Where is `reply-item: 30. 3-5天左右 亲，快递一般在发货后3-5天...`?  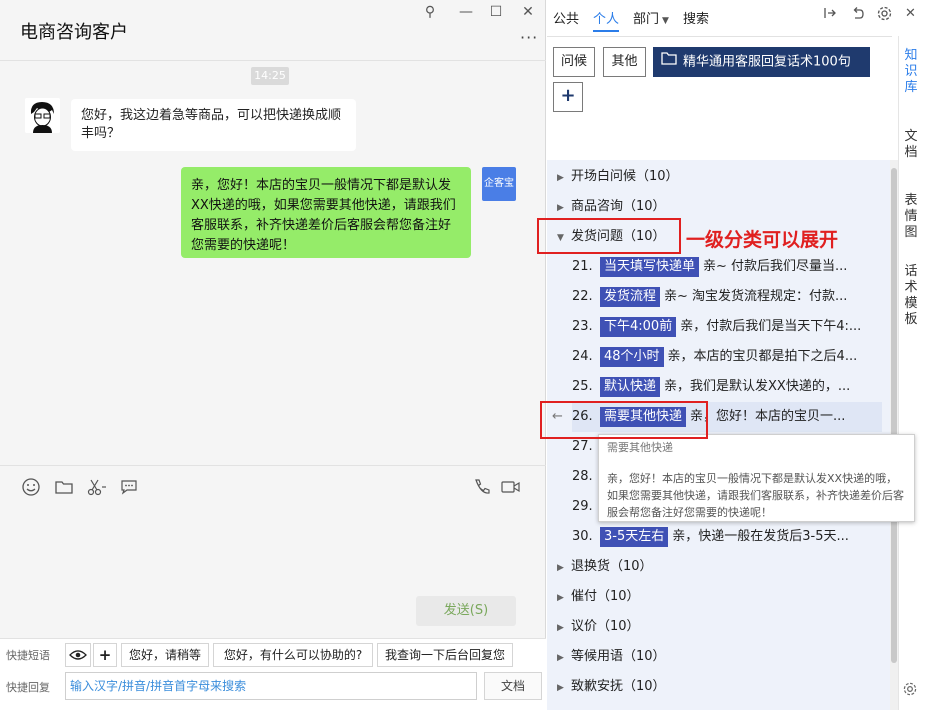
reply-item: 30. 3-5天左右 亲，快递一般在发货后3-5天... is located at coordinates (727, 537).